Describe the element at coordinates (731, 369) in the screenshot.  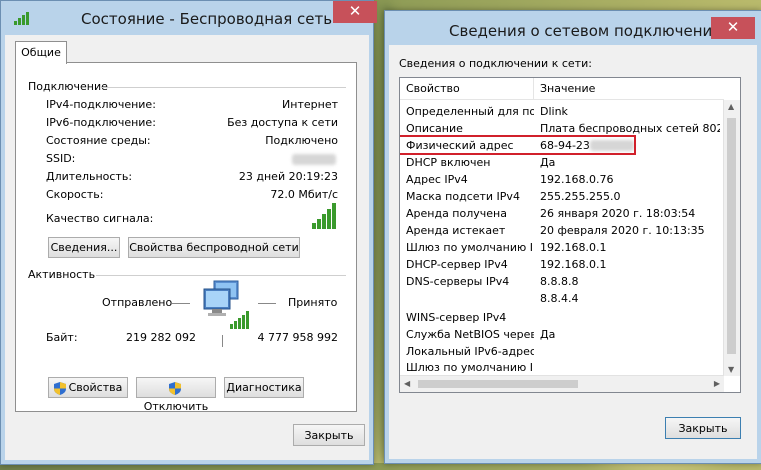
I see `scroll-down-arrow-icon: ▼` at that location.